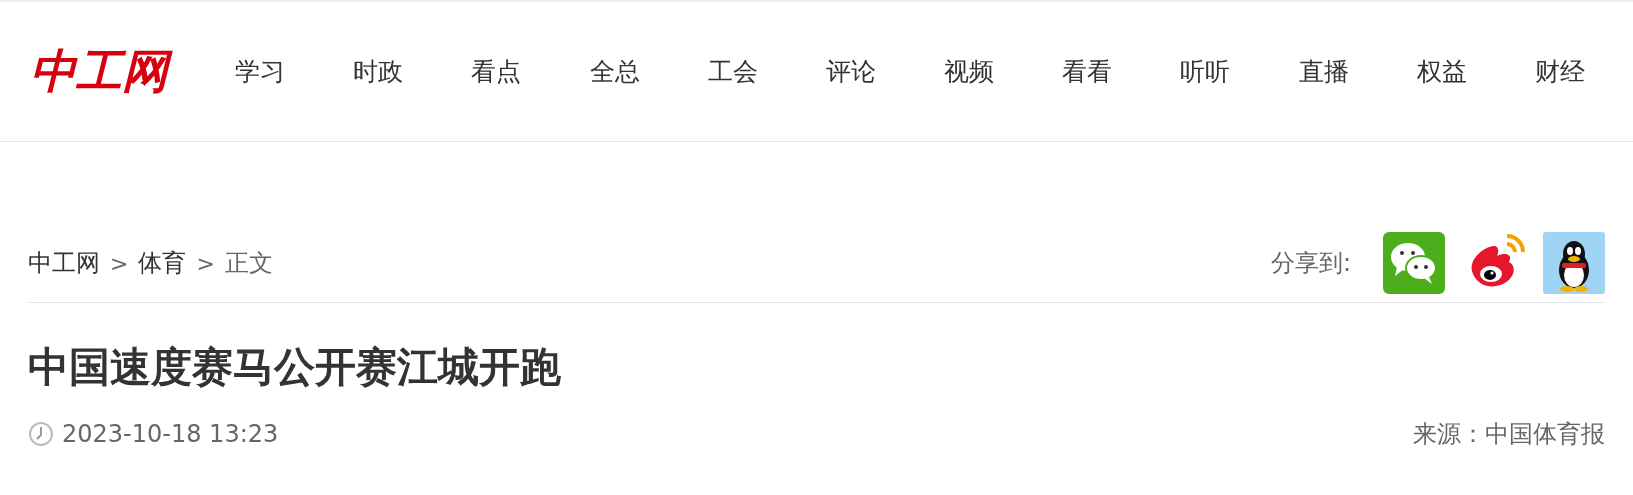  I want to click on wechat-icon, so click(1414, 263).